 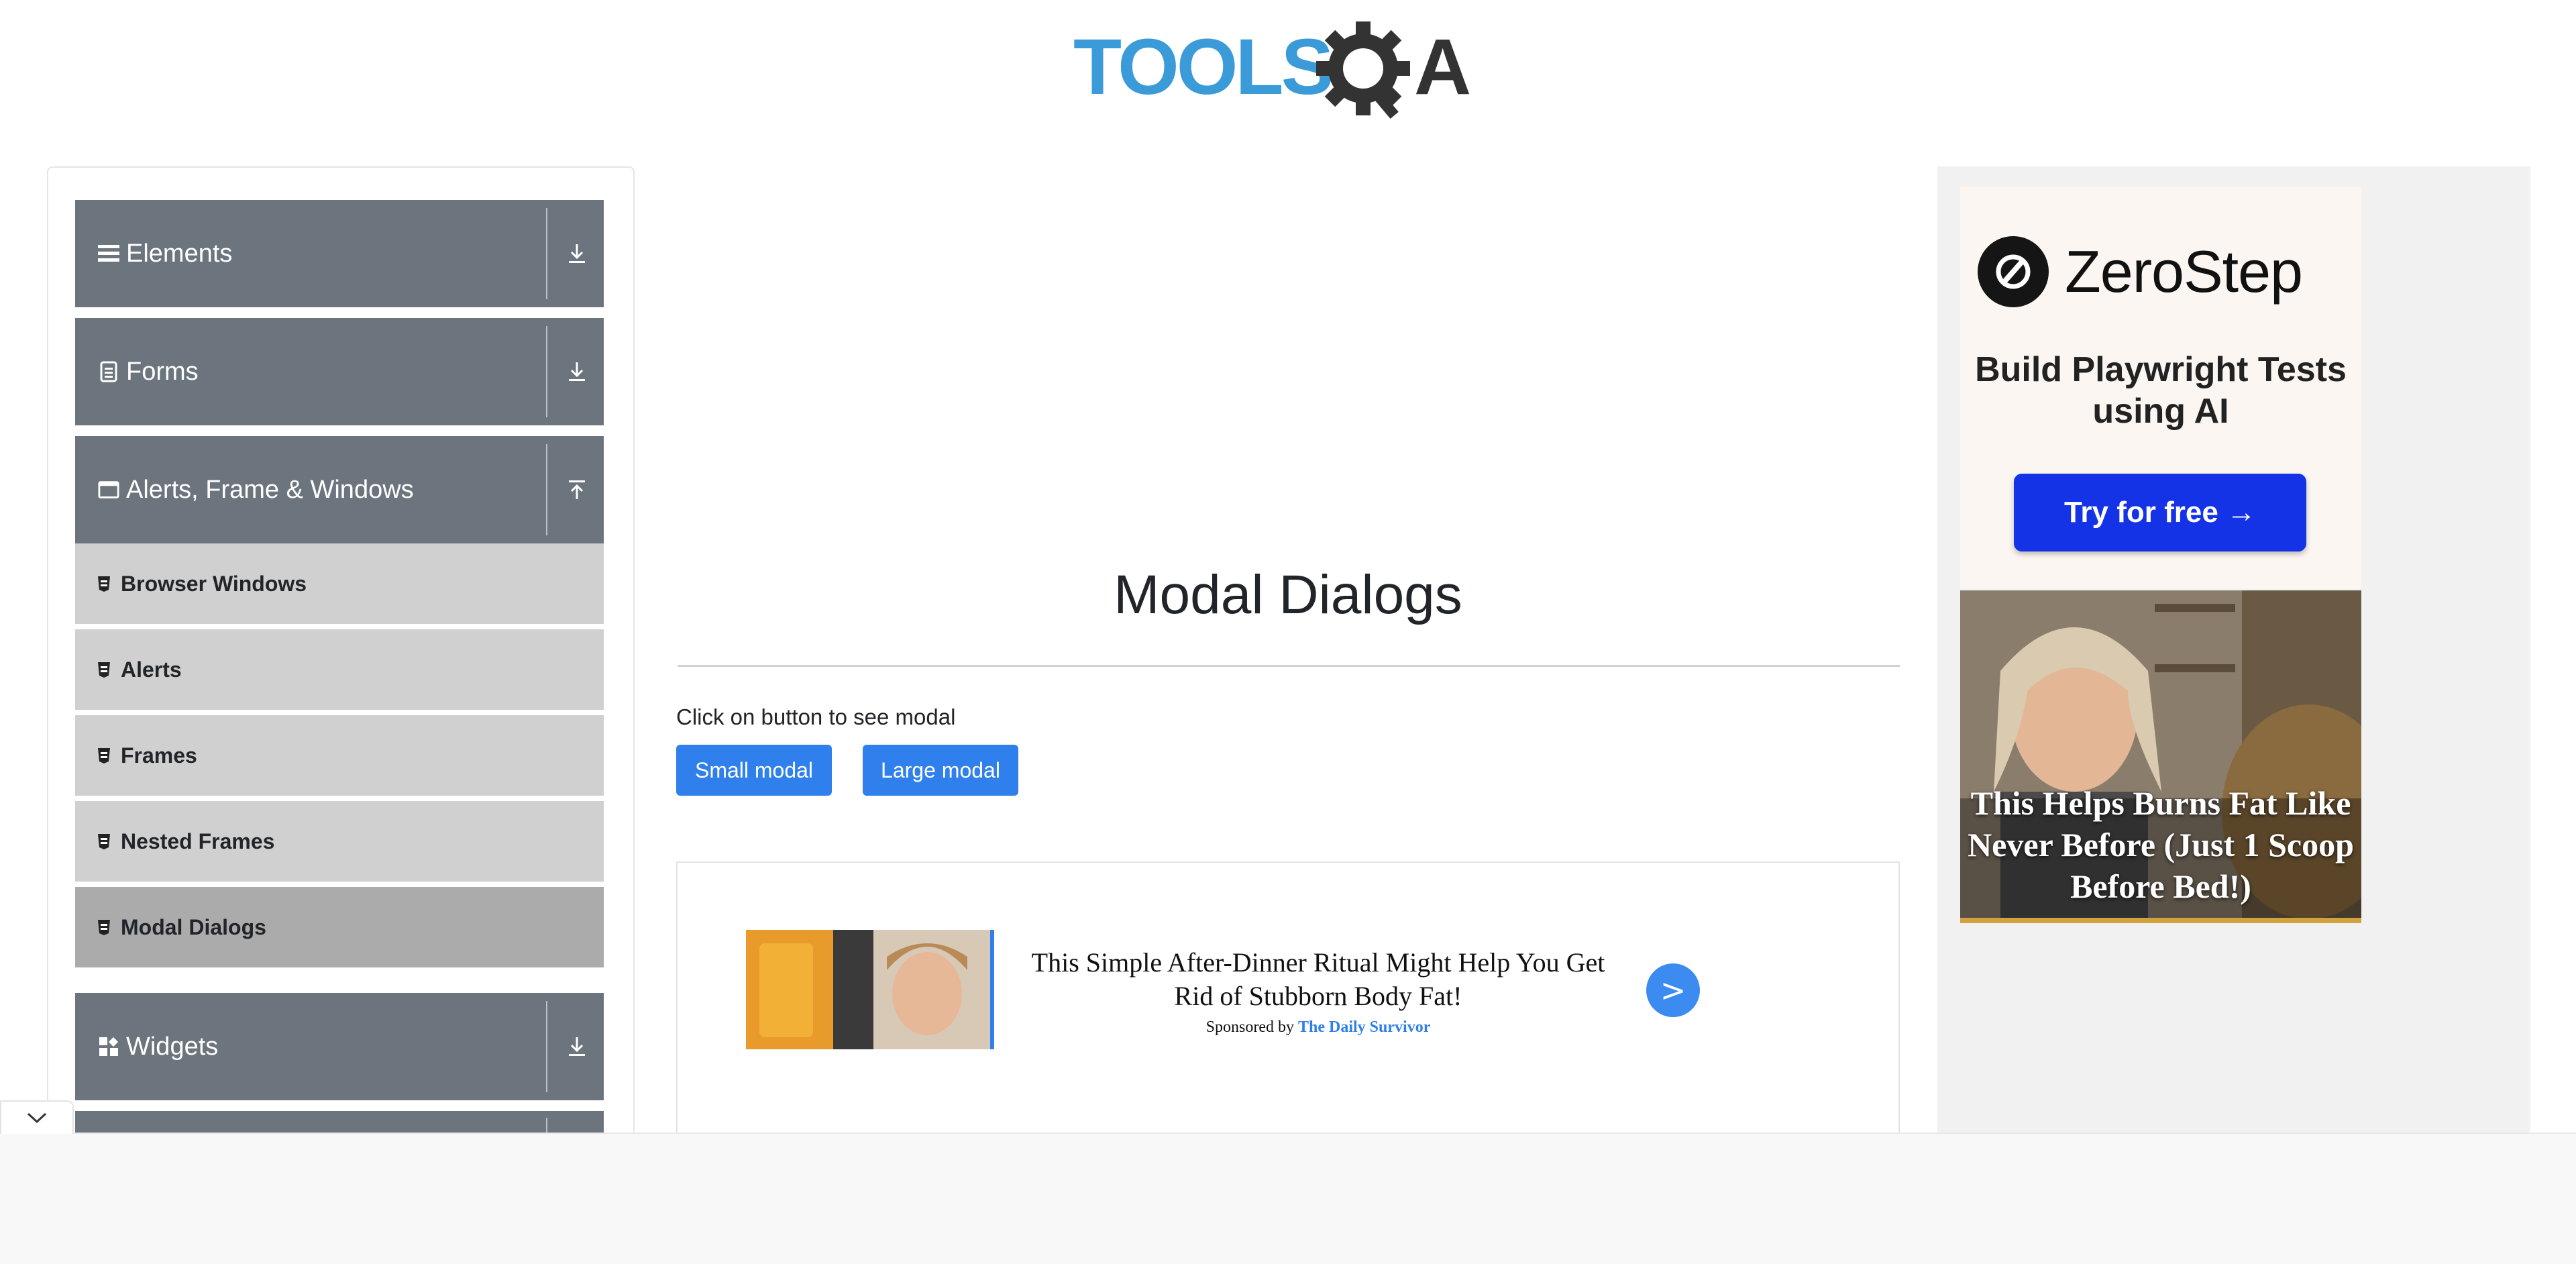 What do you see at coordinates (2184, 271) in the screenshot?
I see `zerostep-name: ZeroStep` at bounding box center [2184, 271].